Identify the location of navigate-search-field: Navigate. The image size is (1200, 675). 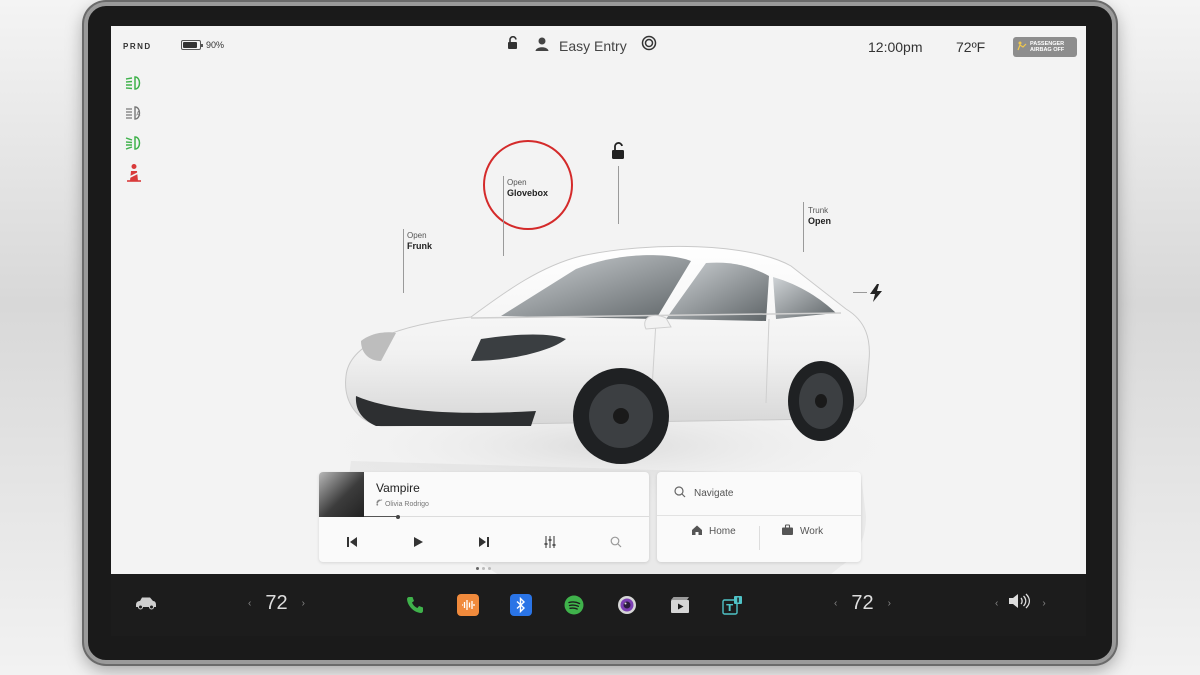
(759, 494).